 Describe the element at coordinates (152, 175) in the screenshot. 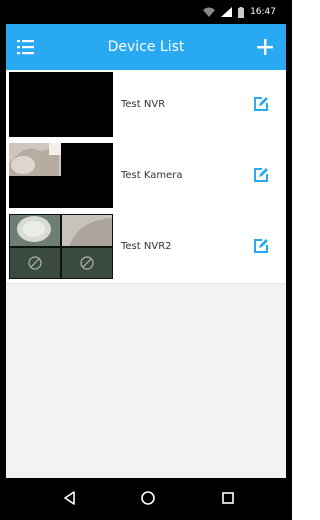

I see `device-name: Test Kamera` at that location.